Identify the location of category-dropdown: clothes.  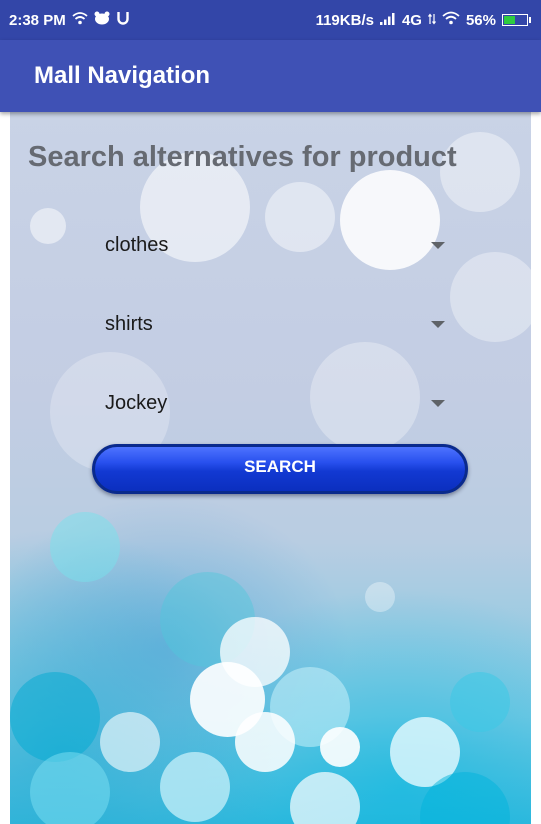
(275, 246).